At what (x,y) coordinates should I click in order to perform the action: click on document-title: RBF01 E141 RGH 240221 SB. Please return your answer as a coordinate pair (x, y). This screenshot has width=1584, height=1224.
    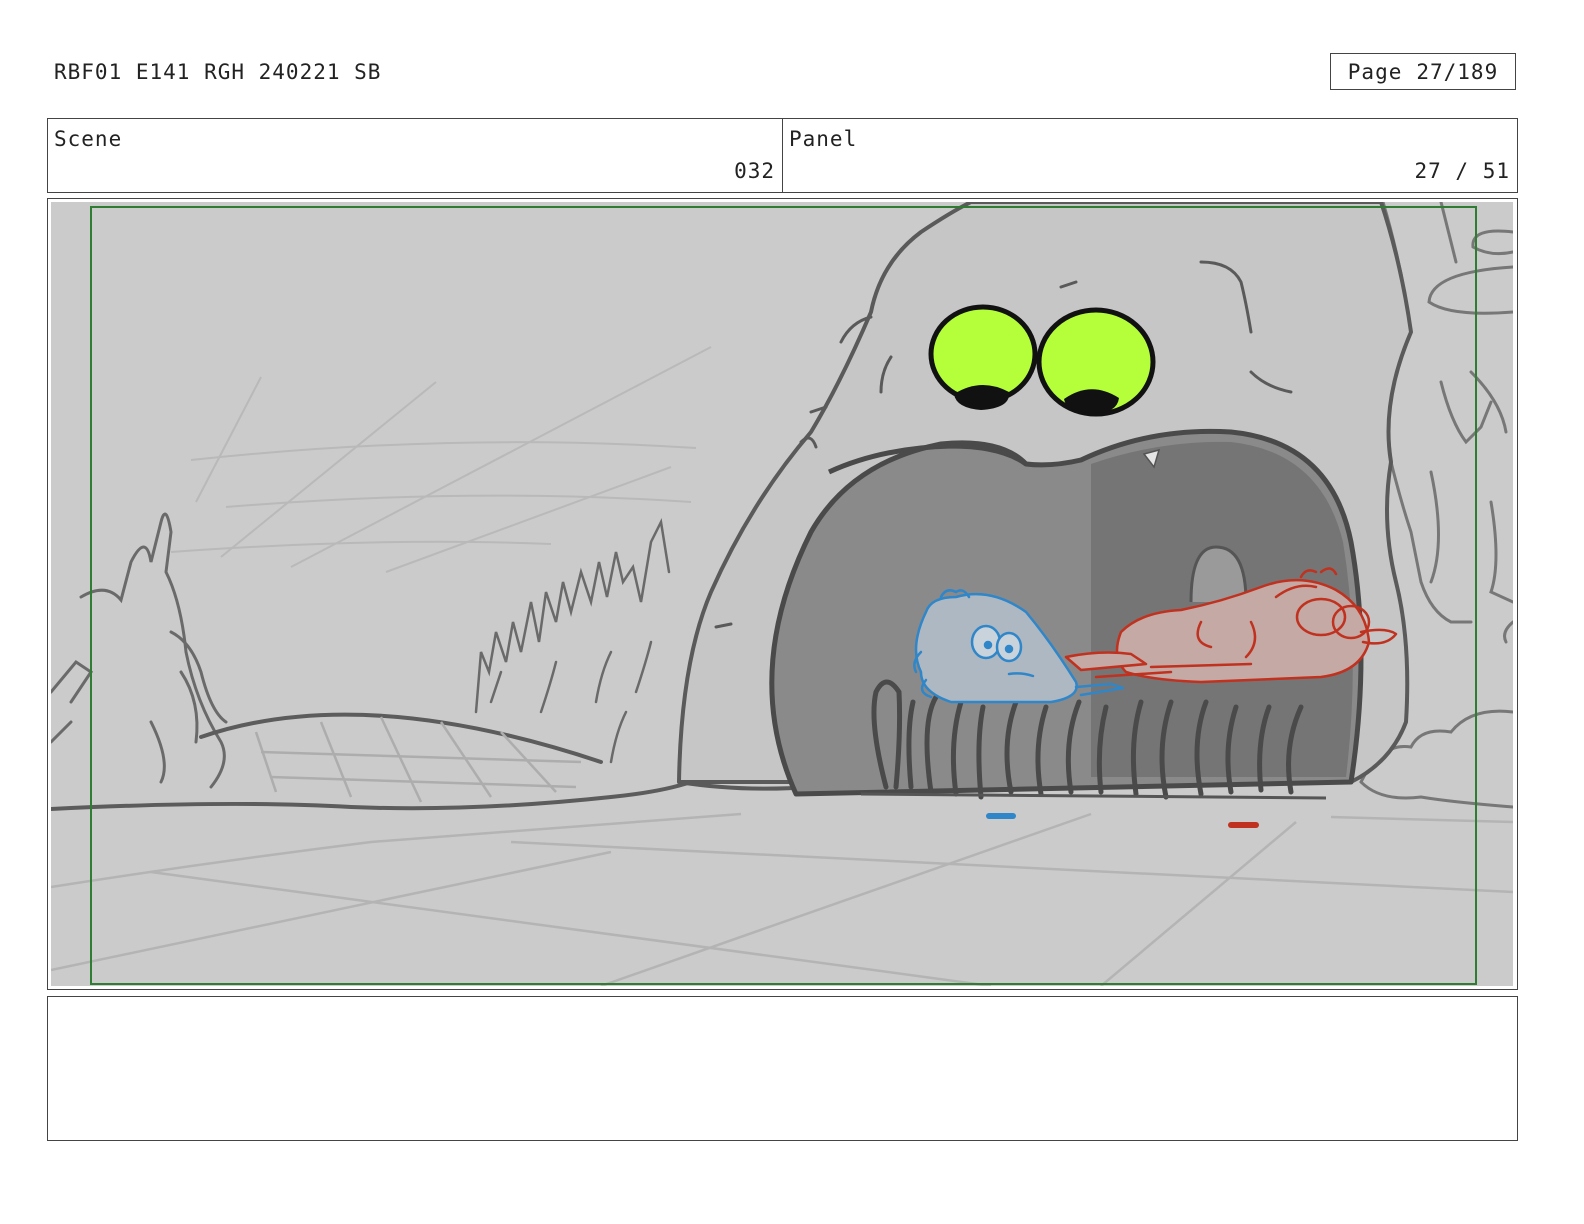
    Looking at the image, I should click on (218, 72).